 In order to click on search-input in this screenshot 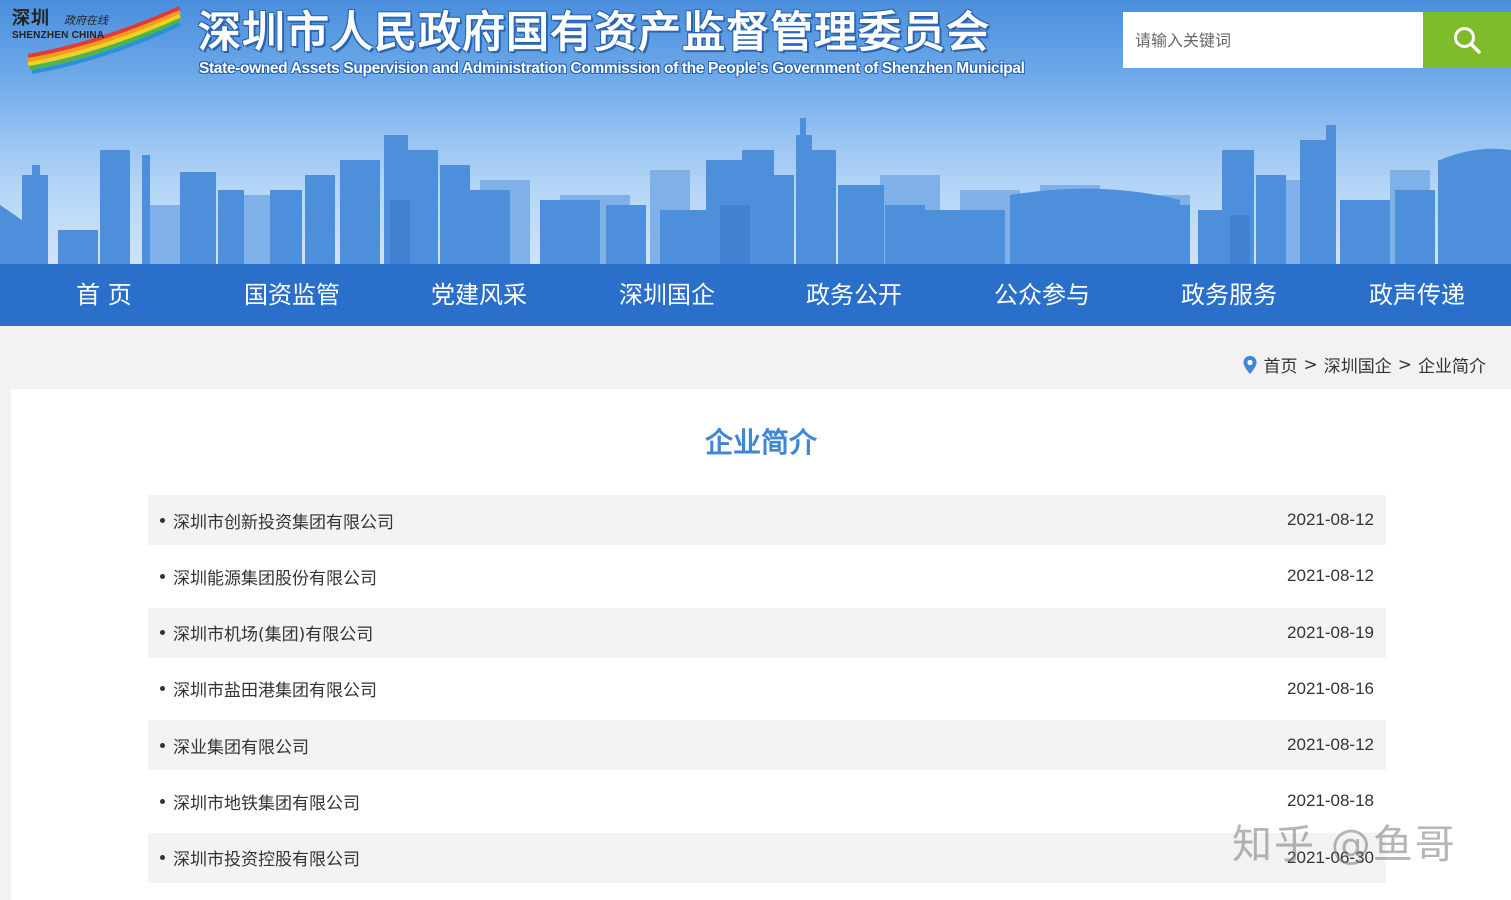, I will do `click(1273, 40)`.